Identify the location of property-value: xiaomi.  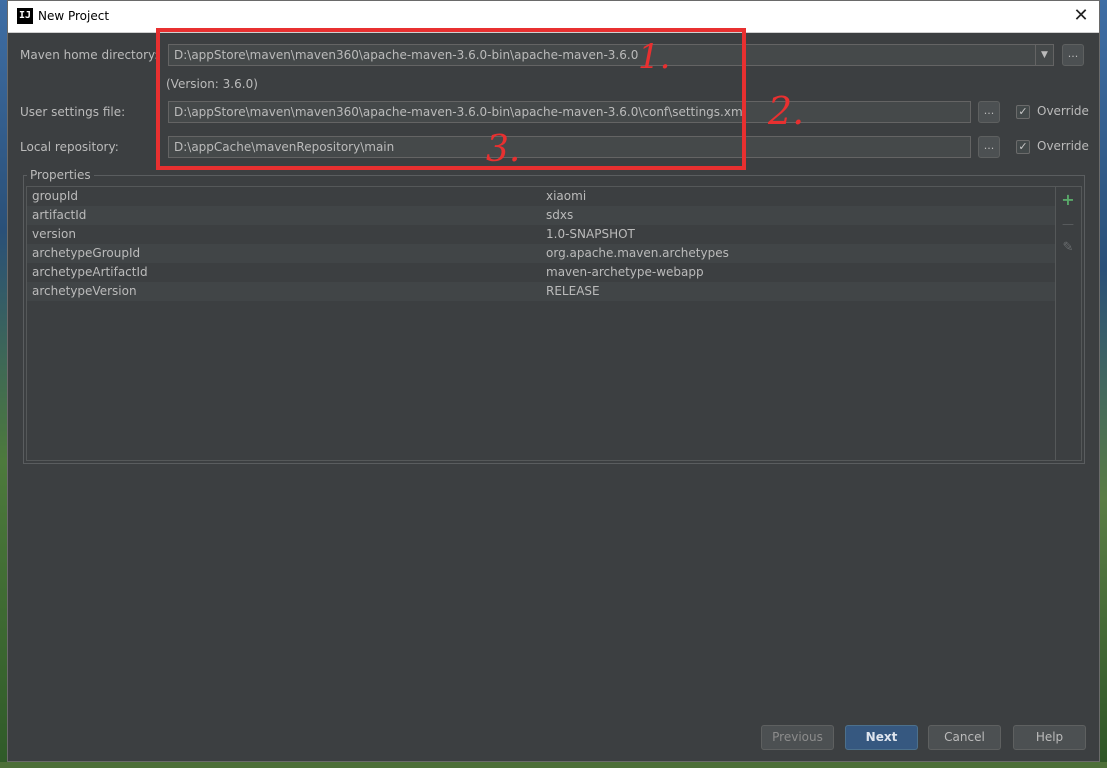
(566, 196).